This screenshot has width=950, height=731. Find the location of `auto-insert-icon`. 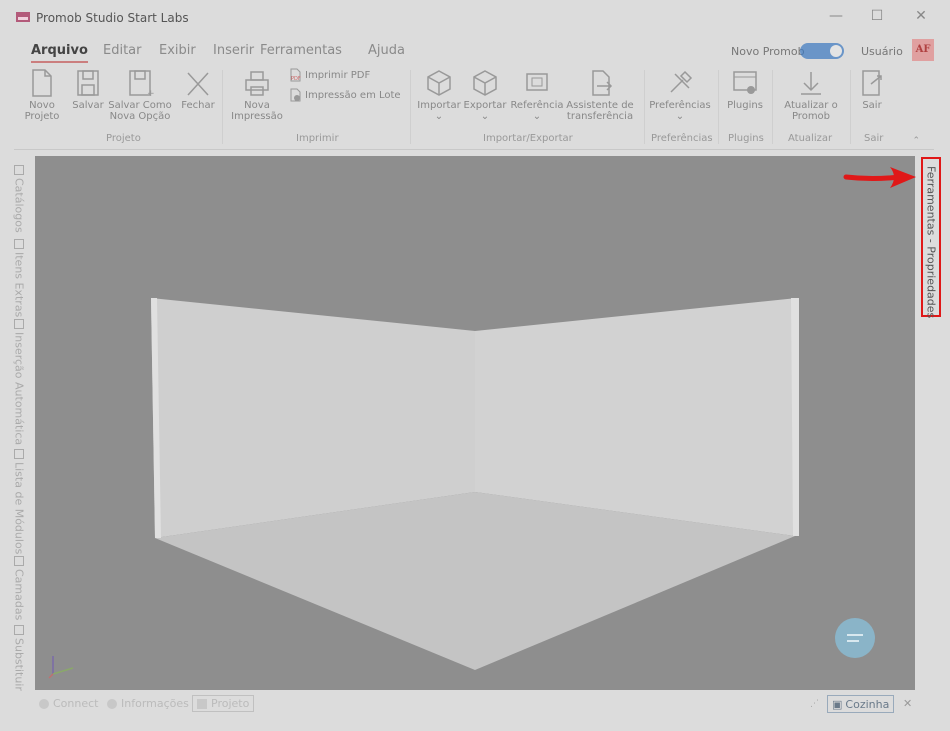

auto-insert-icon is located at coordinates (19, 324).